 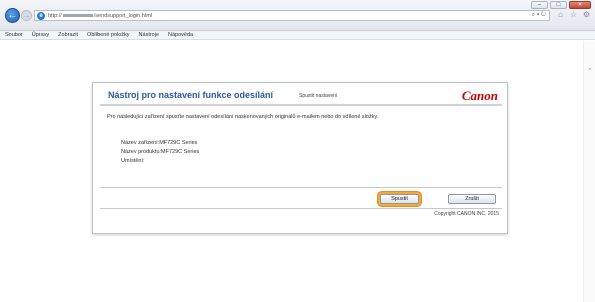 I want to click on home-icon: ⌂, so click(x=560, y=14).